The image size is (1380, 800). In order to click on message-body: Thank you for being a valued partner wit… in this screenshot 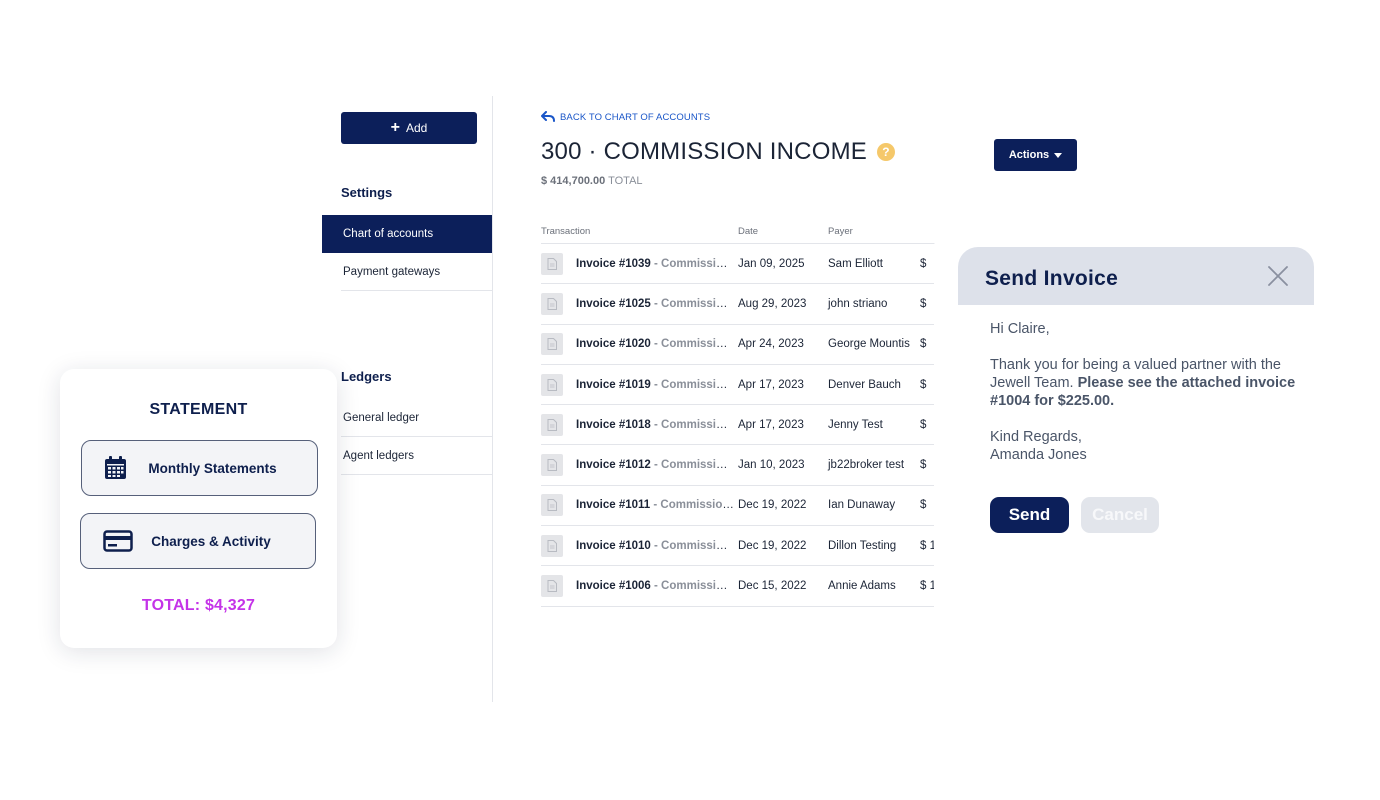, I will do `click(1145, 383)`.